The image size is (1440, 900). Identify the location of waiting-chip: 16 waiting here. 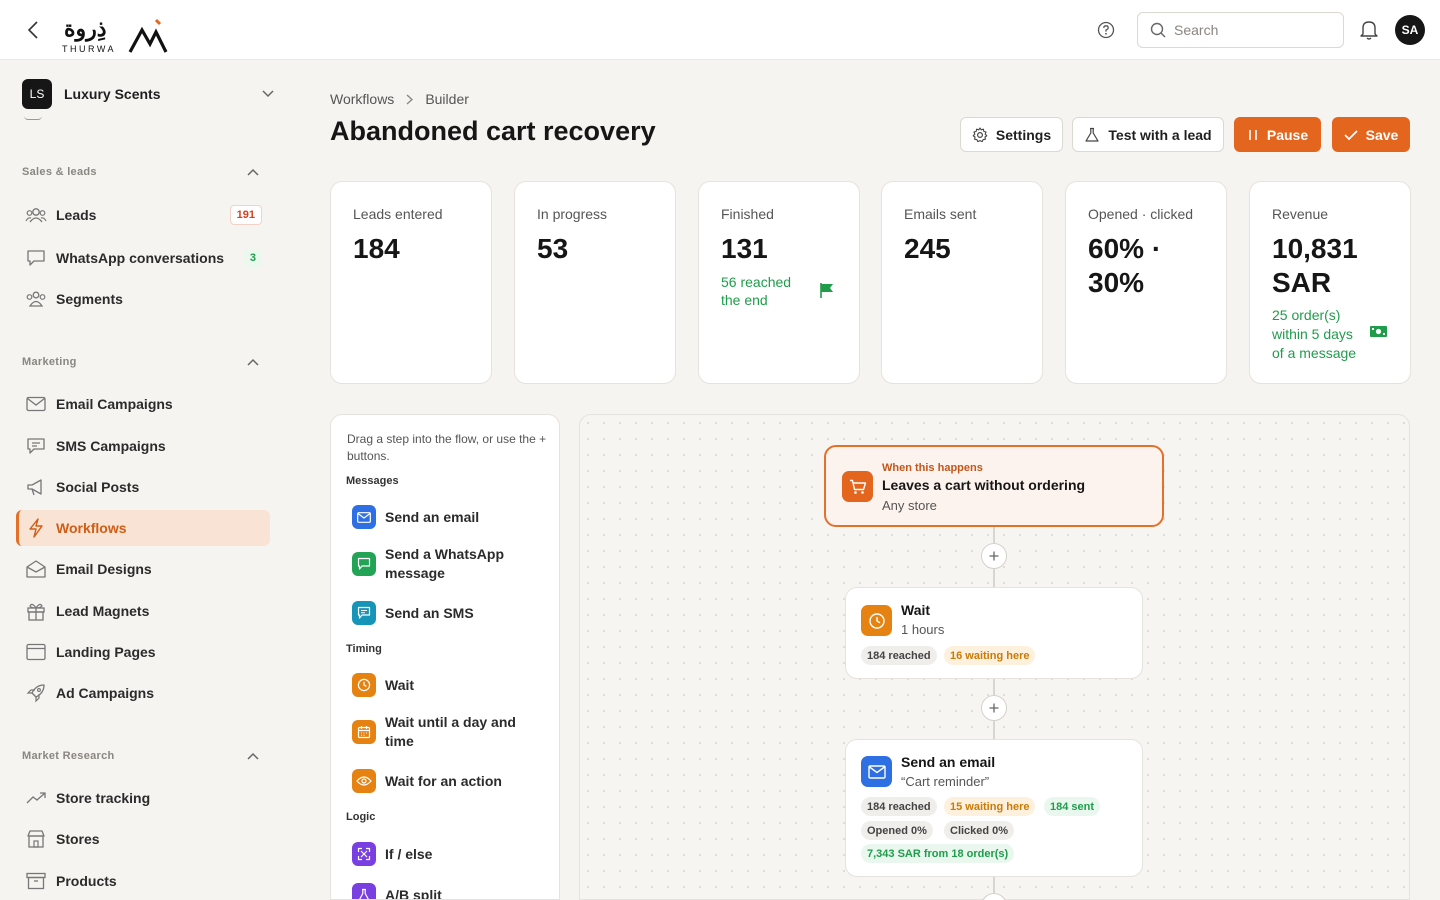
(990, 655).